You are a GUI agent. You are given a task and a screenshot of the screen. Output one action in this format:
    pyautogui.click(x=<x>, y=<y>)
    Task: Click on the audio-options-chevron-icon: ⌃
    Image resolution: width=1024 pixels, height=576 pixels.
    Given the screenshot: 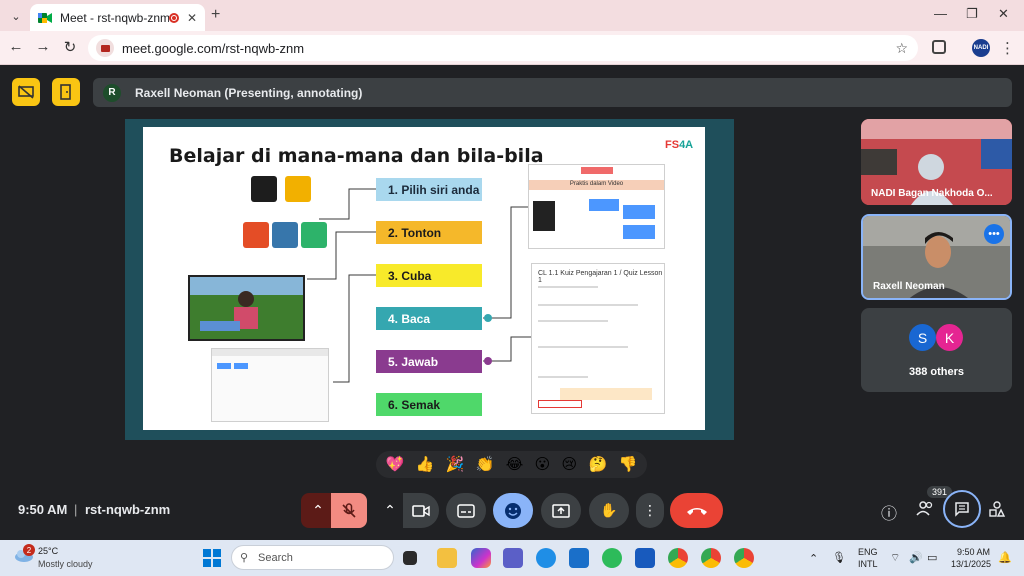 What is the action you would take?
    pyautogui.click(x=318, y=510)
    